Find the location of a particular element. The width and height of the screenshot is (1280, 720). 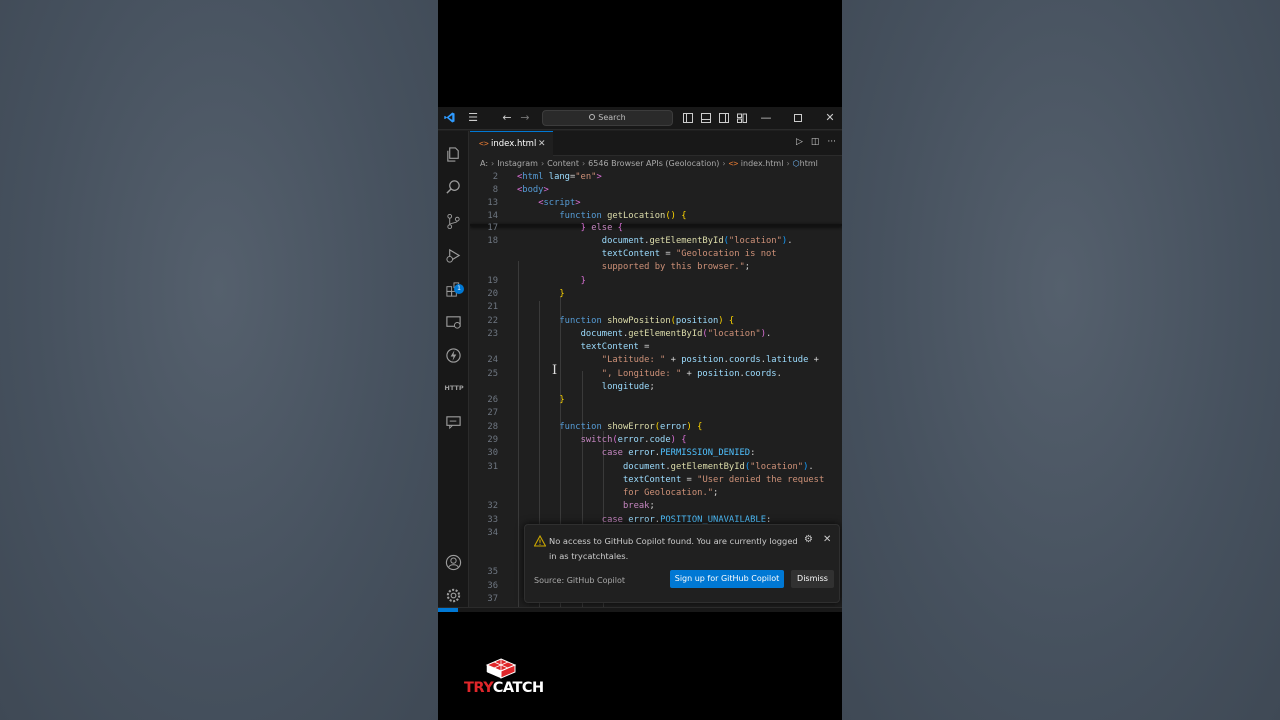

logo-wordmark: TRYCATCH is located at coordinates (504, 688).